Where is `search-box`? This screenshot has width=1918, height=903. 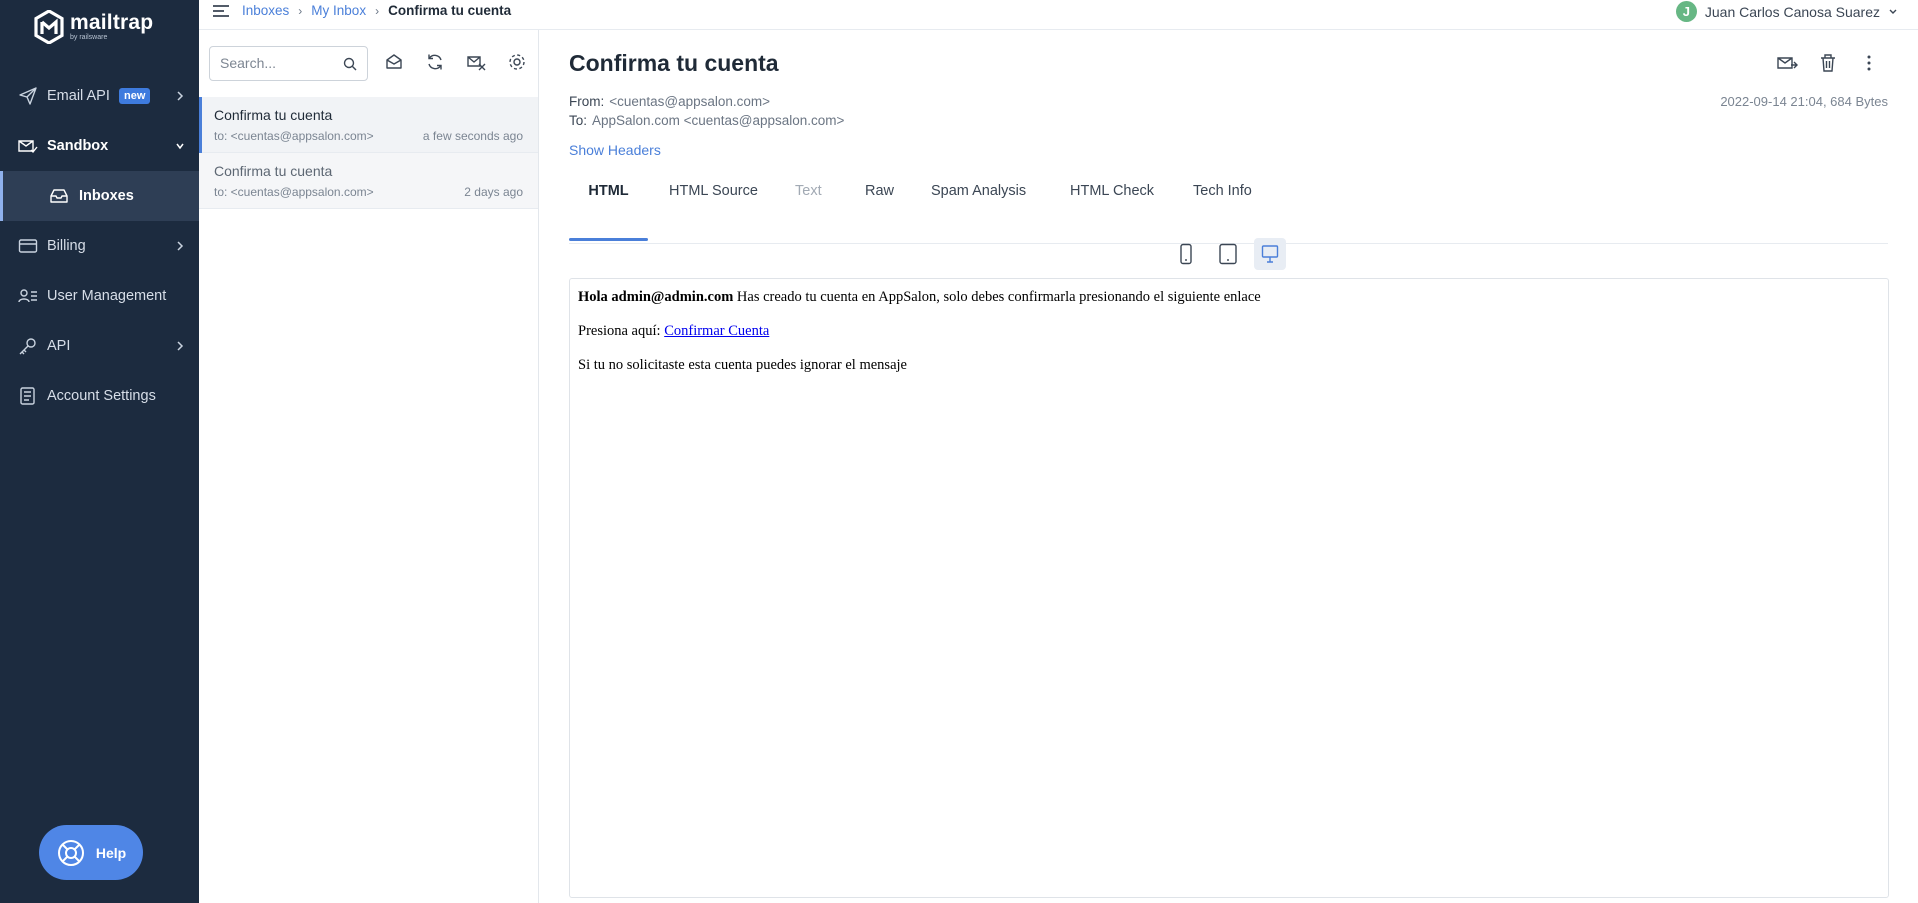 search-box is located at coordinates (288, 63).